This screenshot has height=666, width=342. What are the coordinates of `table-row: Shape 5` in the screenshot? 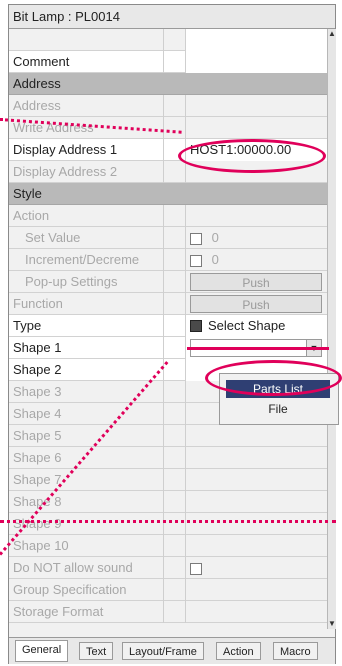 It's located at (168, 436).